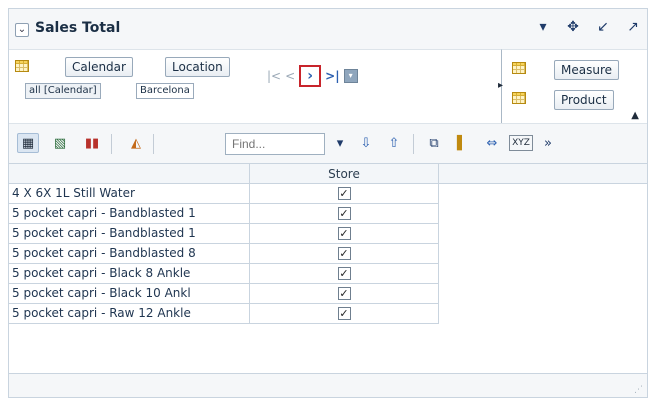 This screenshot has height=404, width=654. Describe the element at coordinates (344, 174) in the screenshot. I see `store-column-header: Store` at that location.